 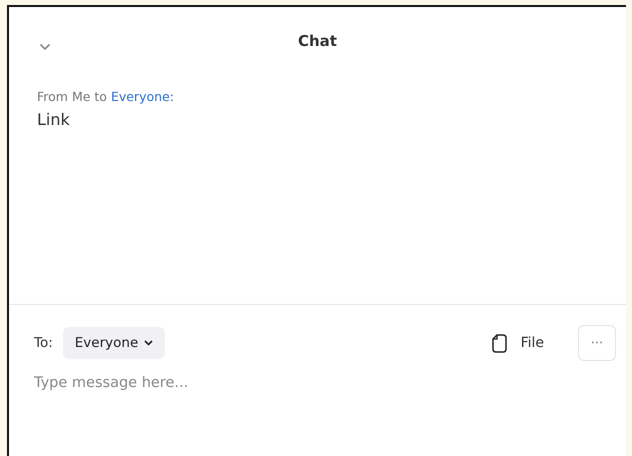 What do you see at coordinates (43, 343) in the screenshot?
I see `to-label: To:` at bounding box center [43, 343].